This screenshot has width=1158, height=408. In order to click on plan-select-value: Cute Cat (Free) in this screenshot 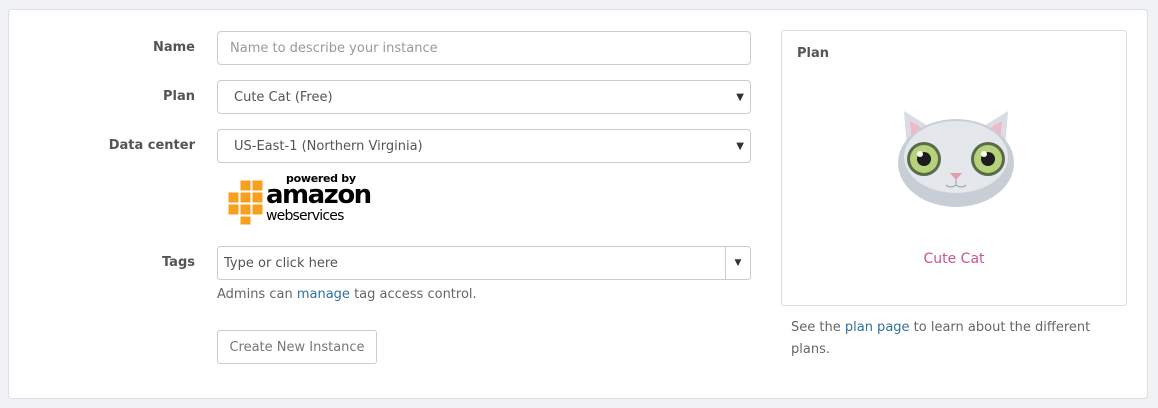, I will do `click(283, 97)`.